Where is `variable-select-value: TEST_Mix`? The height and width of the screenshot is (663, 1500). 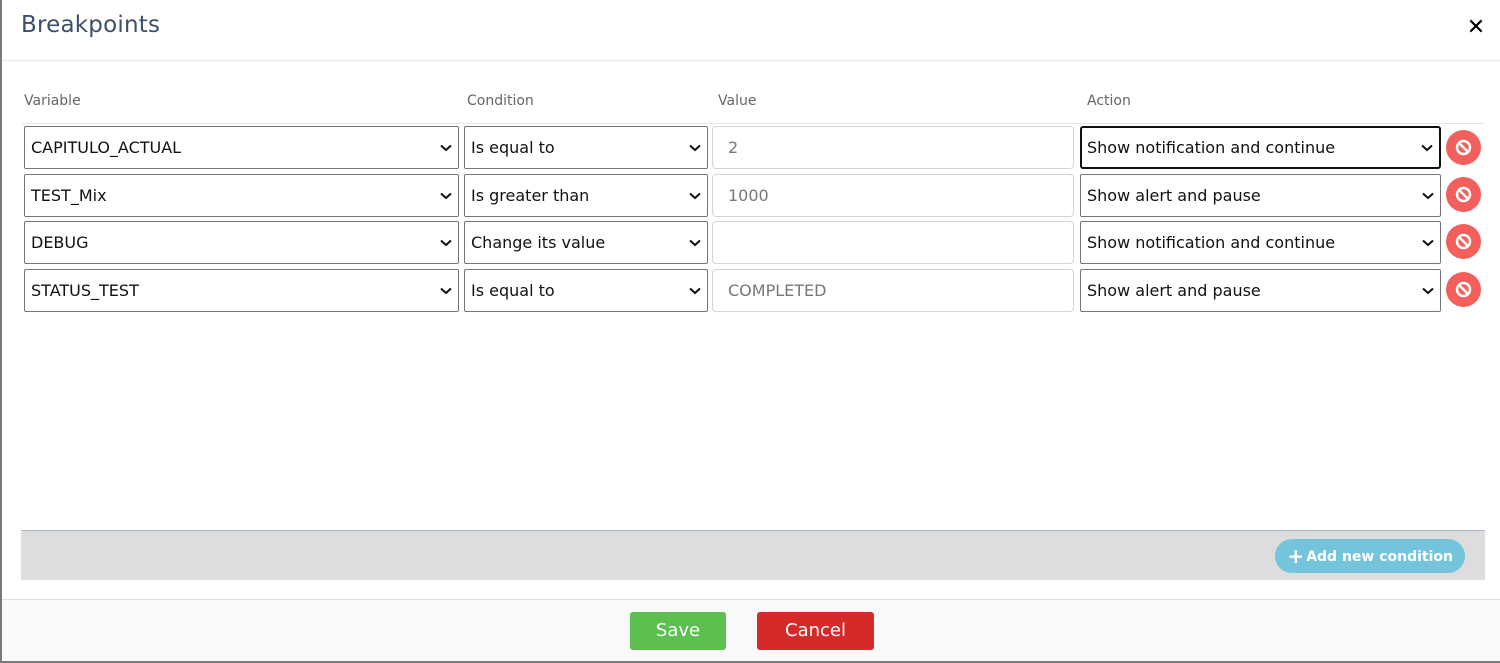
variable-select-value: TEST_Mix is located at coordinates (69, 195).